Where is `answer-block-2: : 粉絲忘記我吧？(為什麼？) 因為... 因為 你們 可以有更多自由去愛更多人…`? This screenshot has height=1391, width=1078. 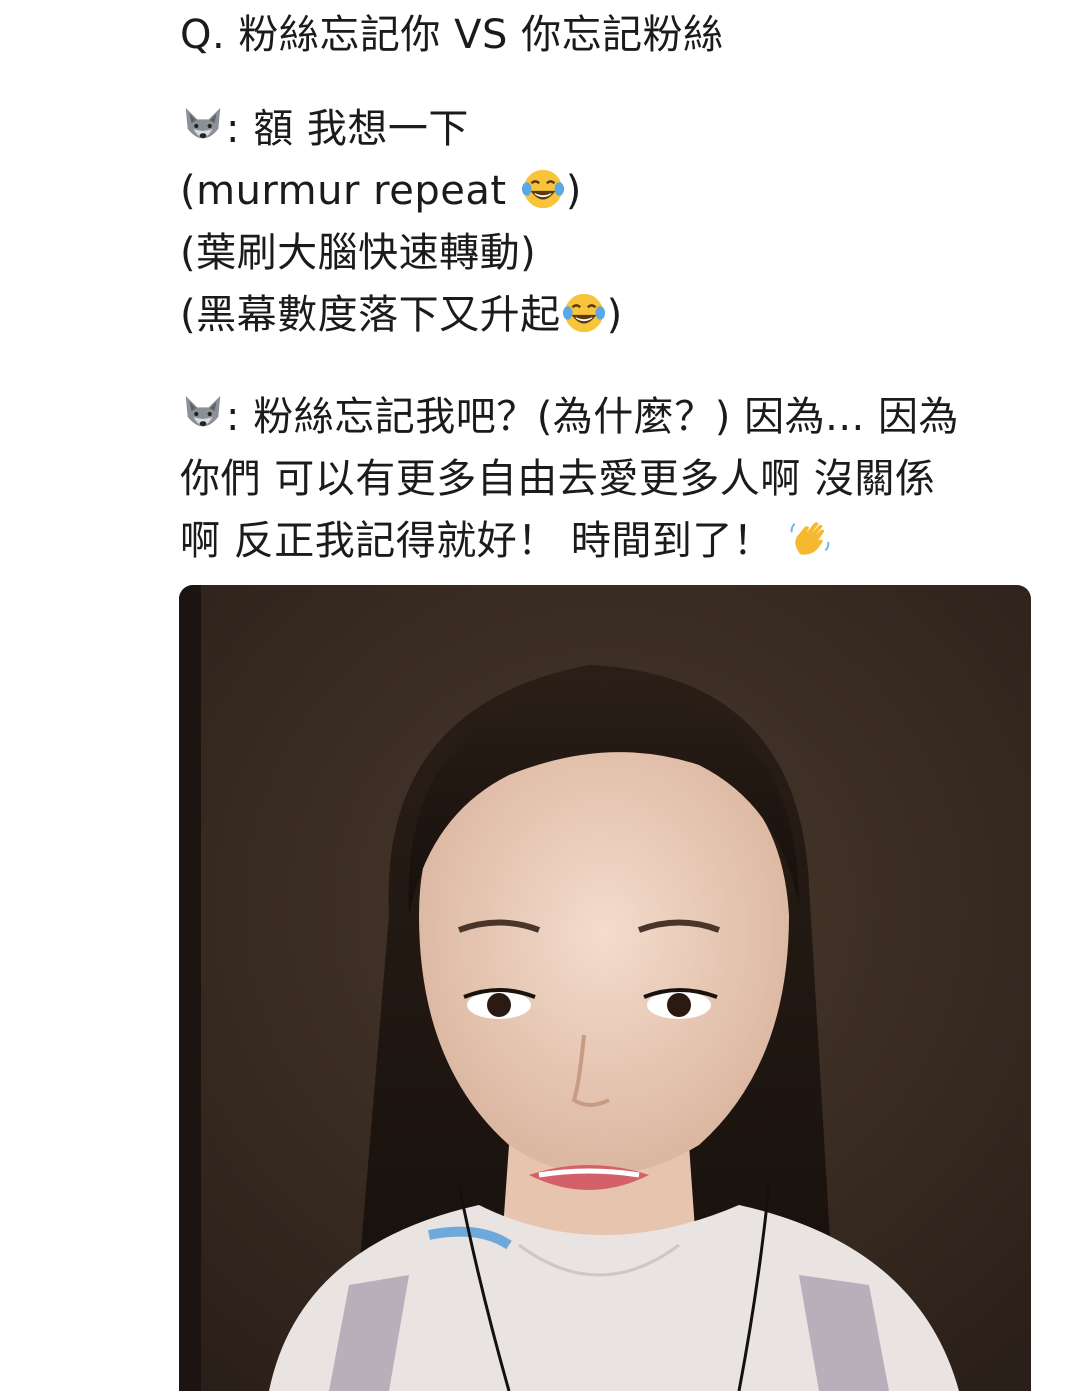
answer-block-2: : 粉絲忘記我吧？(為什麼？) 因為... 因為 你們 可以有更多自由去愛更多人… is located at coordinates (610, 479).